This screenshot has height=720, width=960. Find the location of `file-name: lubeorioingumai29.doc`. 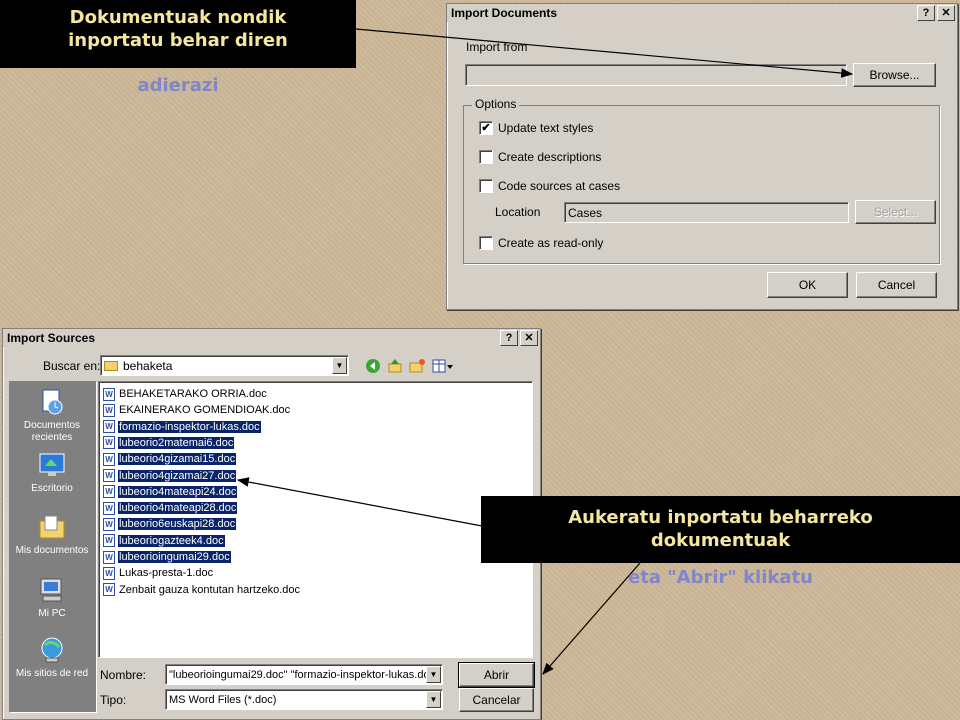

file-name: lubeorioingumai29.doc is located at coordinates (174, 557).